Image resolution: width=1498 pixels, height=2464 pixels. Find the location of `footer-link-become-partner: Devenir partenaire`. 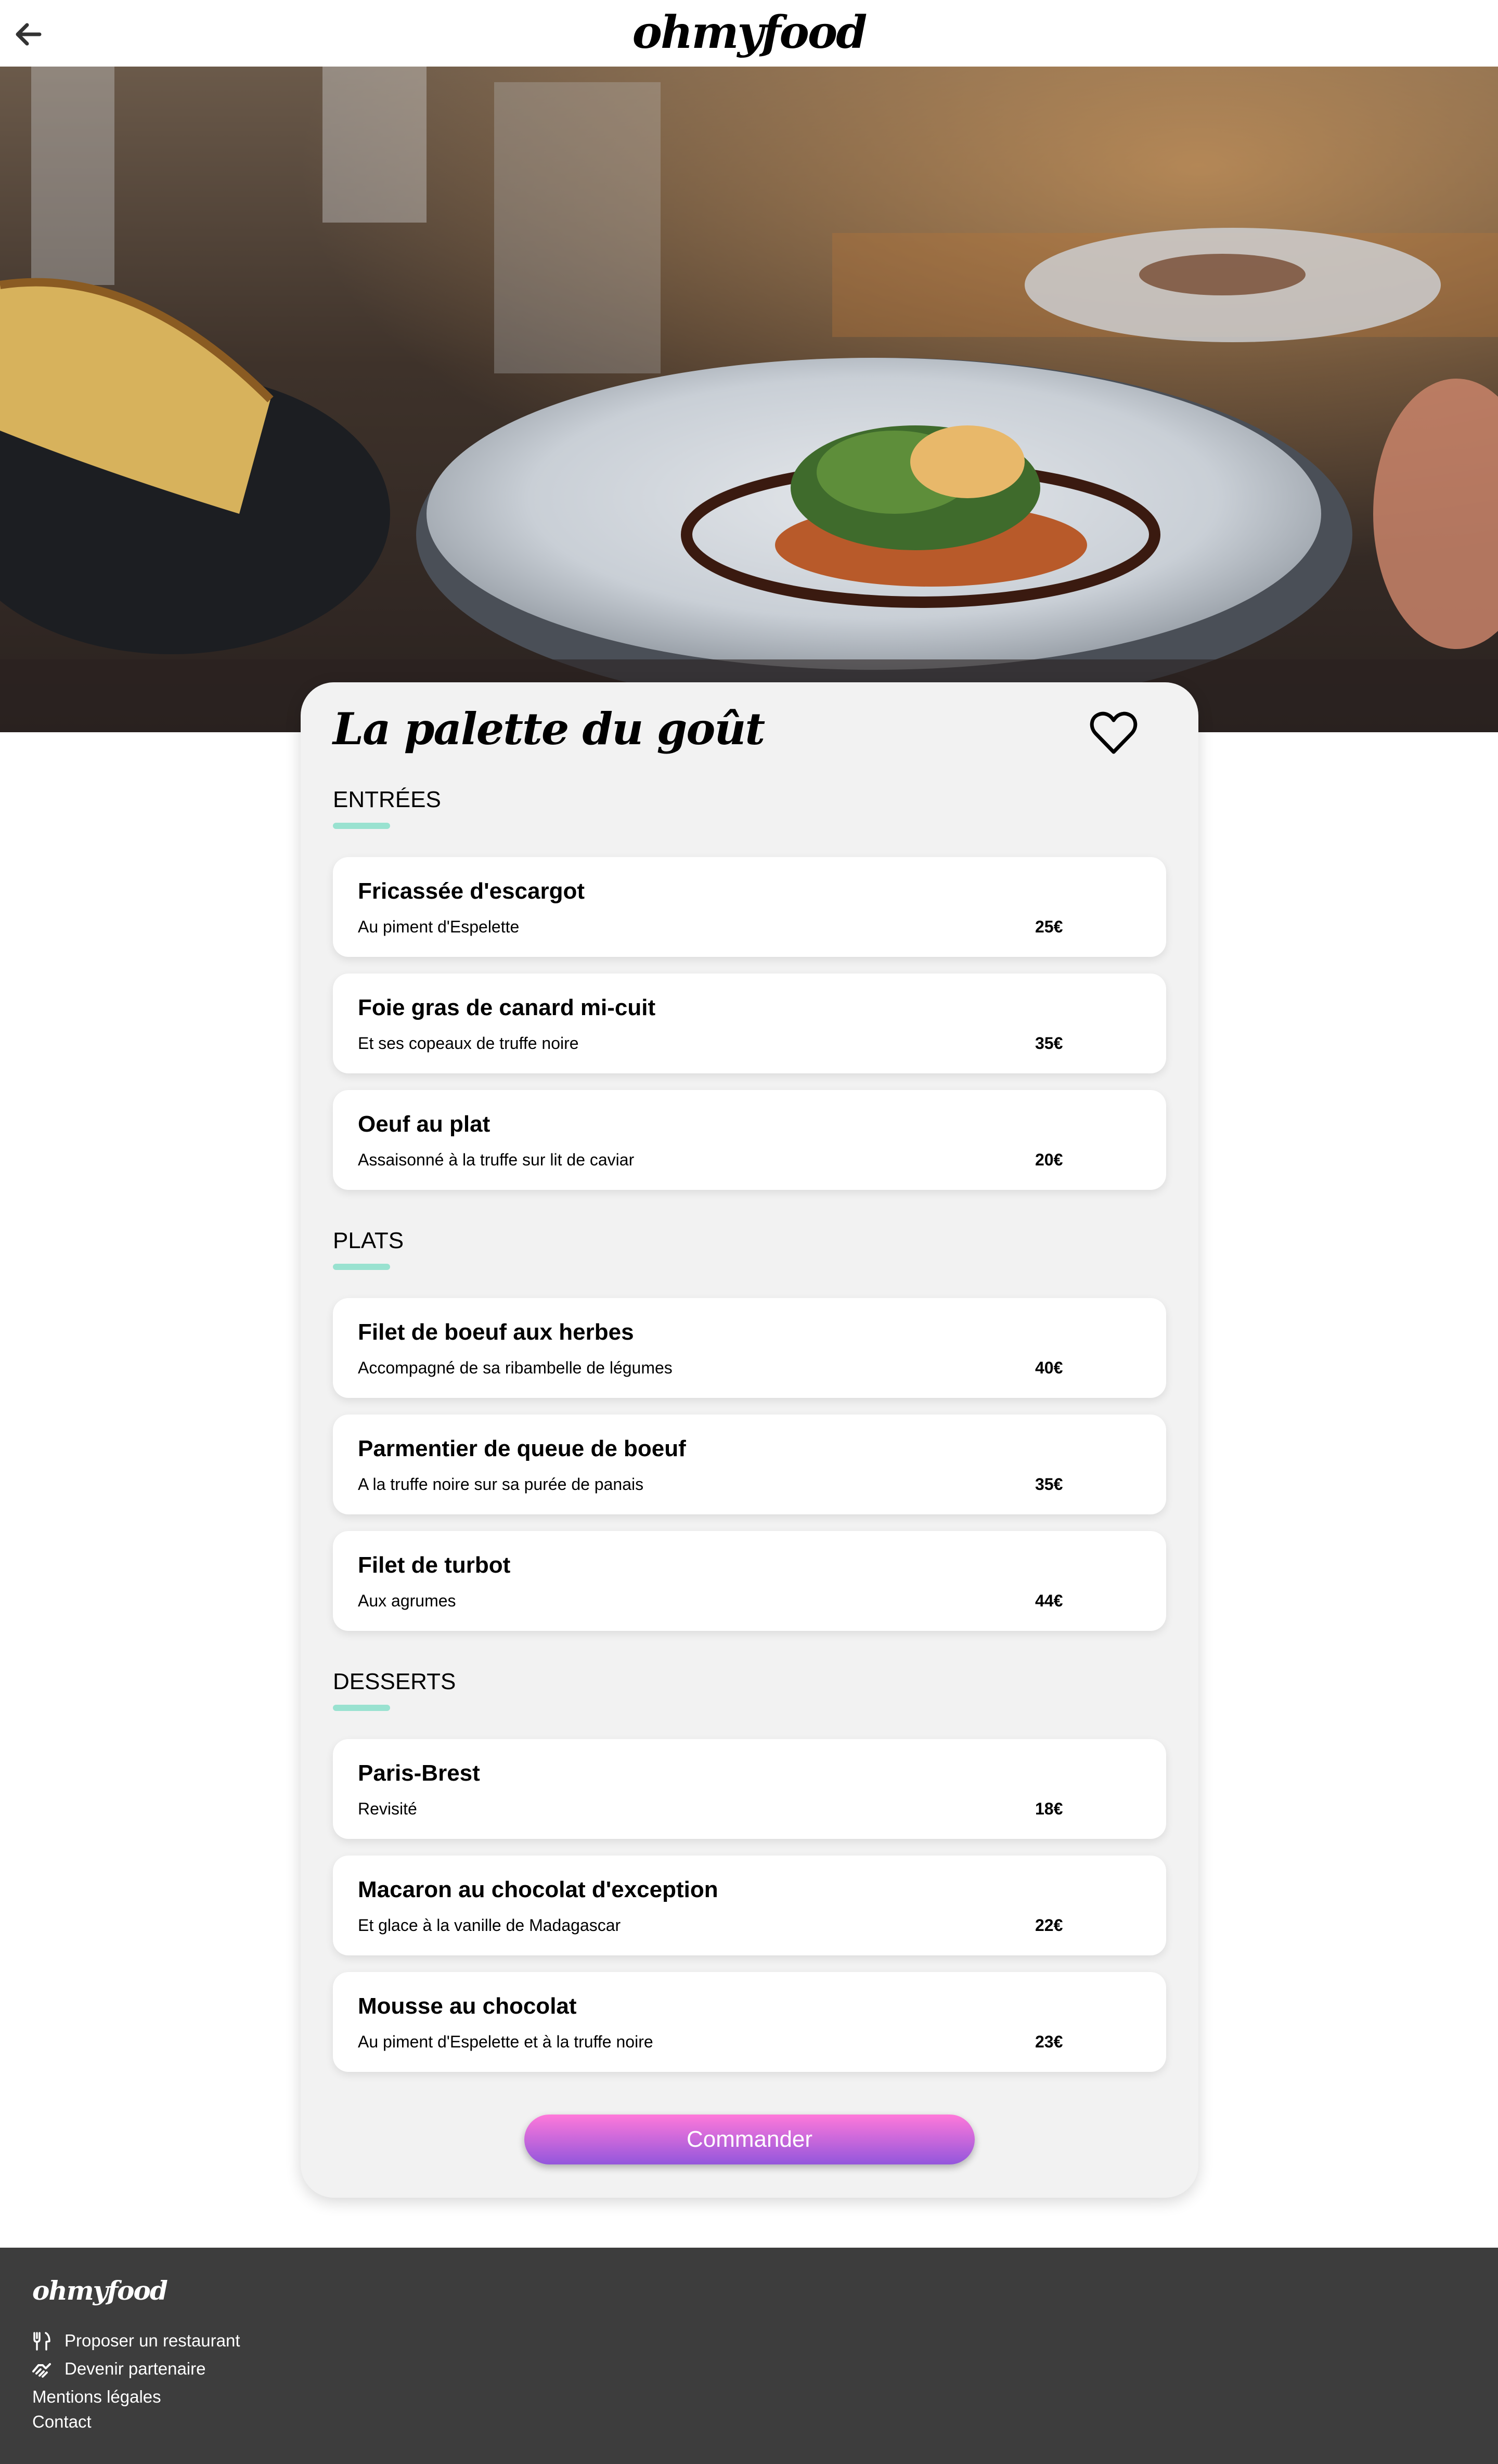

footer-link-become-partner: Devenir partenaire is located at coordinates (134, 2369).